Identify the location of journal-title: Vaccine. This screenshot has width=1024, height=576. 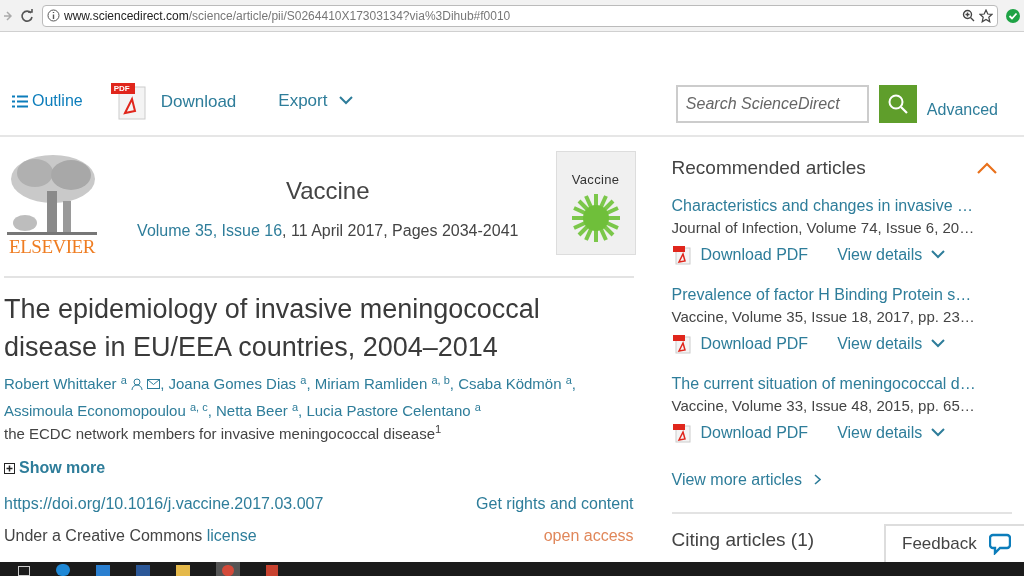
(327, 191).